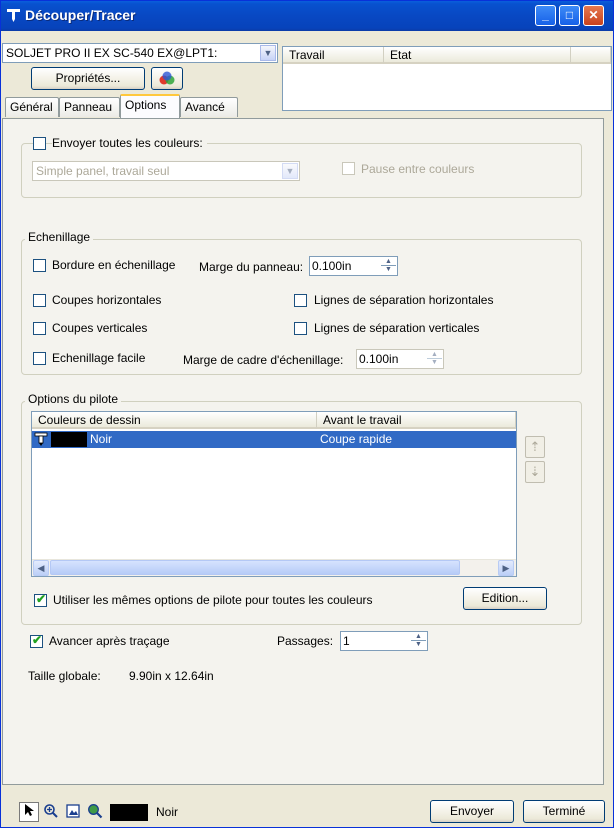 This screenshot has height=828, width=614. I want to click on tab-options: Options, so click(150, 106).